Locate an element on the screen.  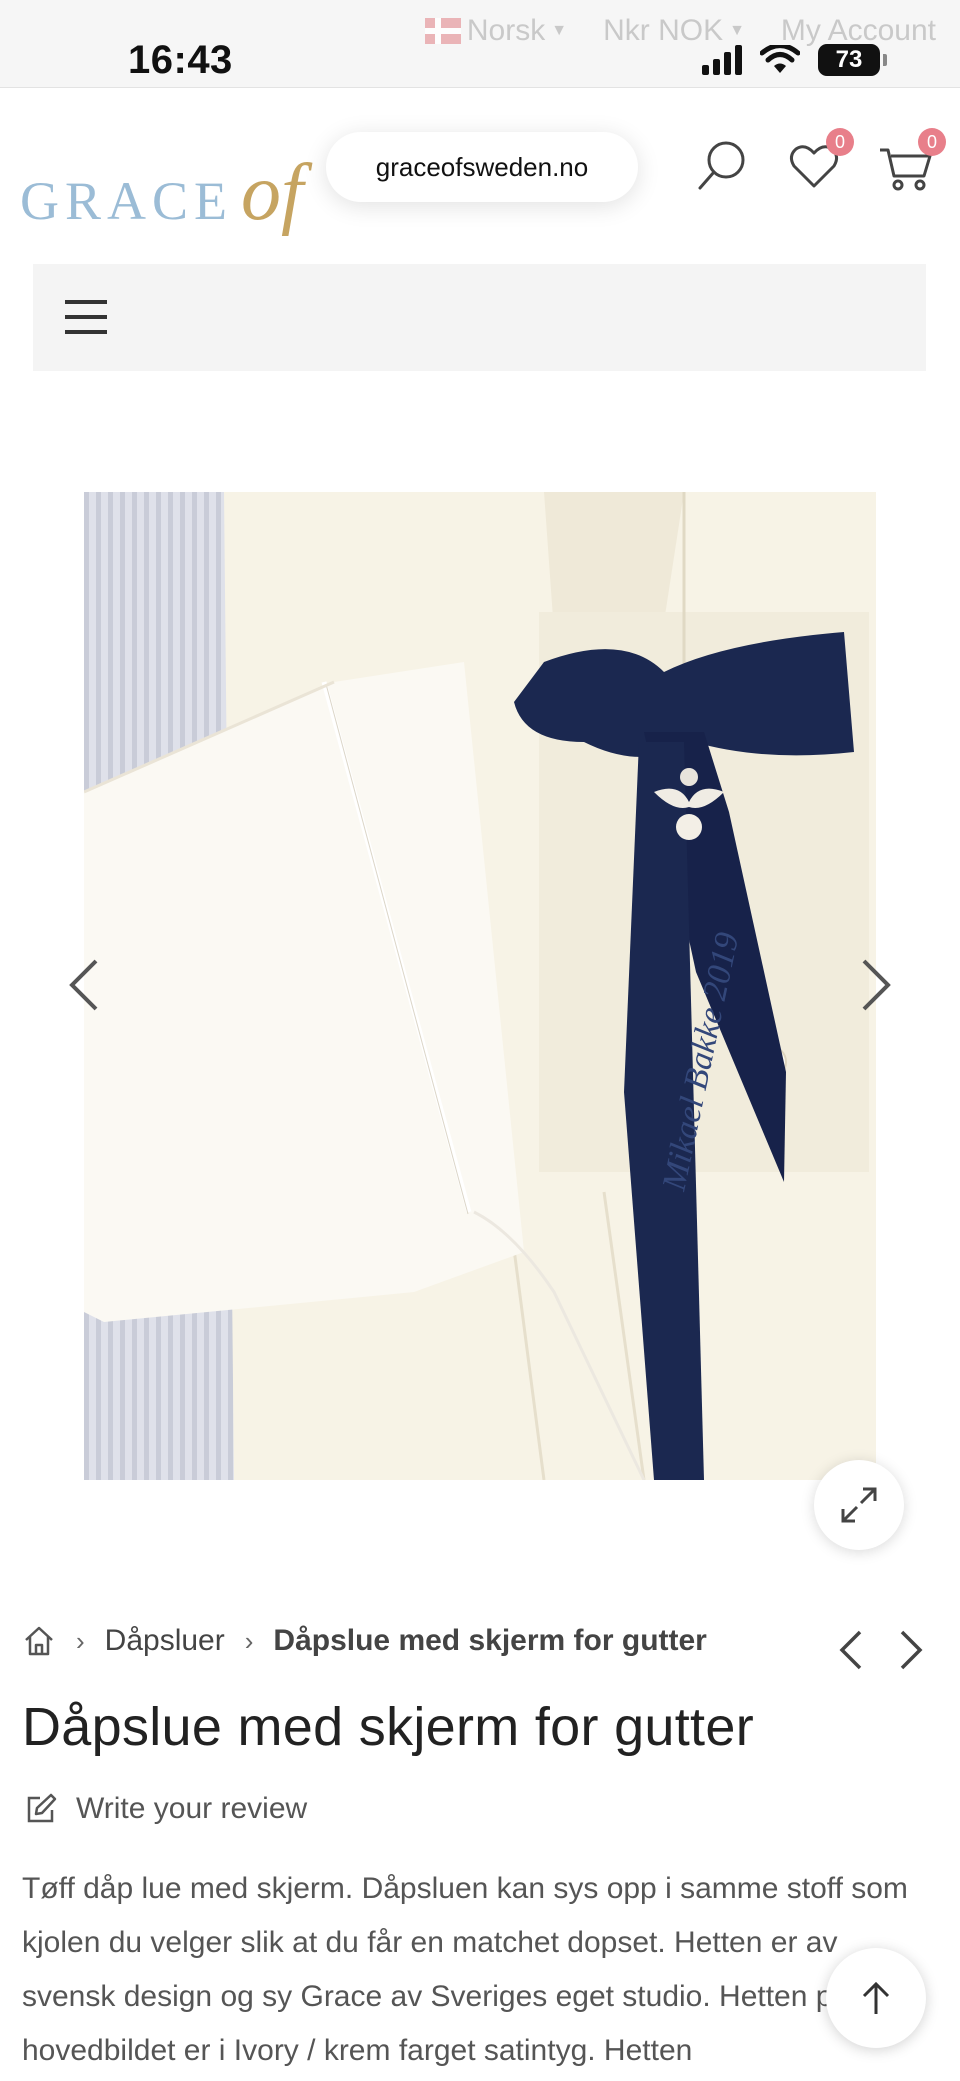
product-title: Dåpslue med skjerm for gutter is located at coordinates (388, 1727).